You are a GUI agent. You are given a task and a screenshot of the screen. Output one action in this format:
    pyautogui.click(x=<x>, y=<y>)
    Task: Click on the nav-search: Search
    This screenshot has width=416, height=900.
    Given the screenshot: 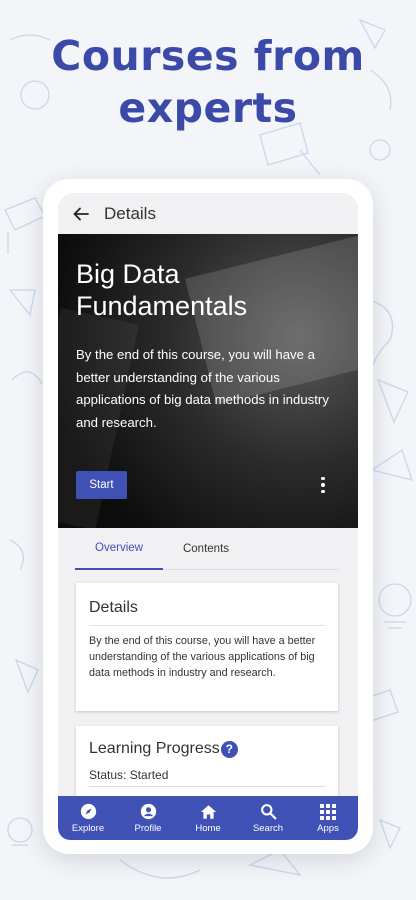 What is the action you would take?
    pyautogui.click(x=268, y=818)
    